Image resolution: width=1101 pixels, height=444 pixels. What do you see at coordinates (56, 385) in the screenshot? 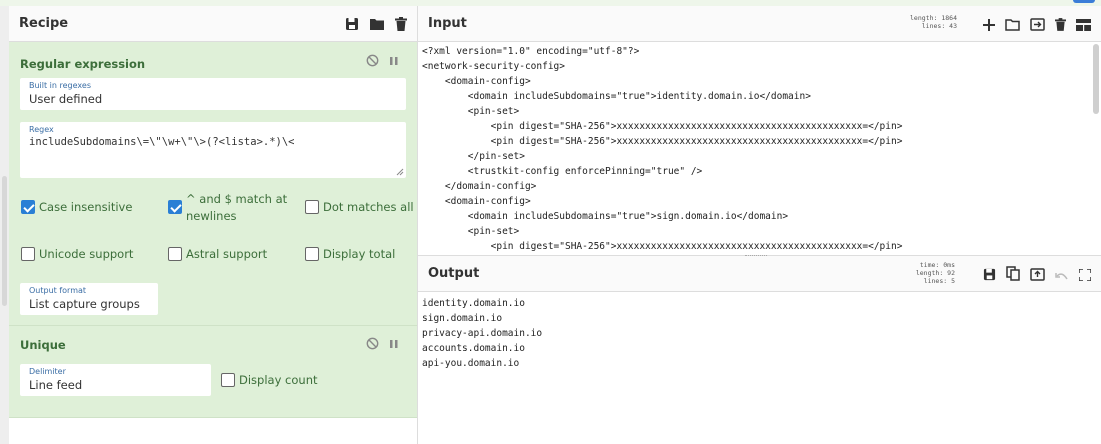
I see `delimiter-value: Line feed` at bounding box center [56, 385].